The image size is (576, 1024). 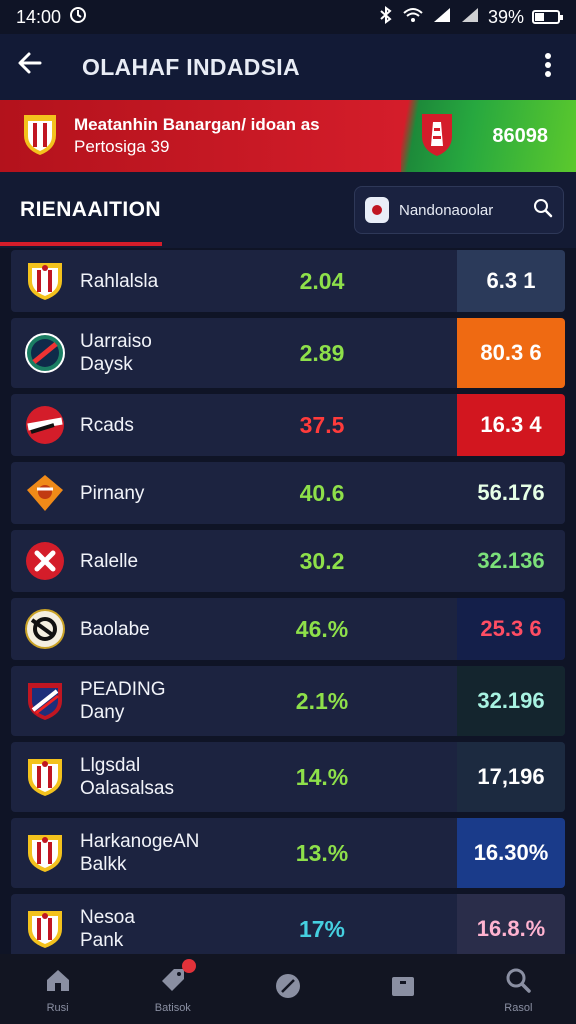 I want to click on team-name-line-2: Daysk, so click(x=106, y=364).